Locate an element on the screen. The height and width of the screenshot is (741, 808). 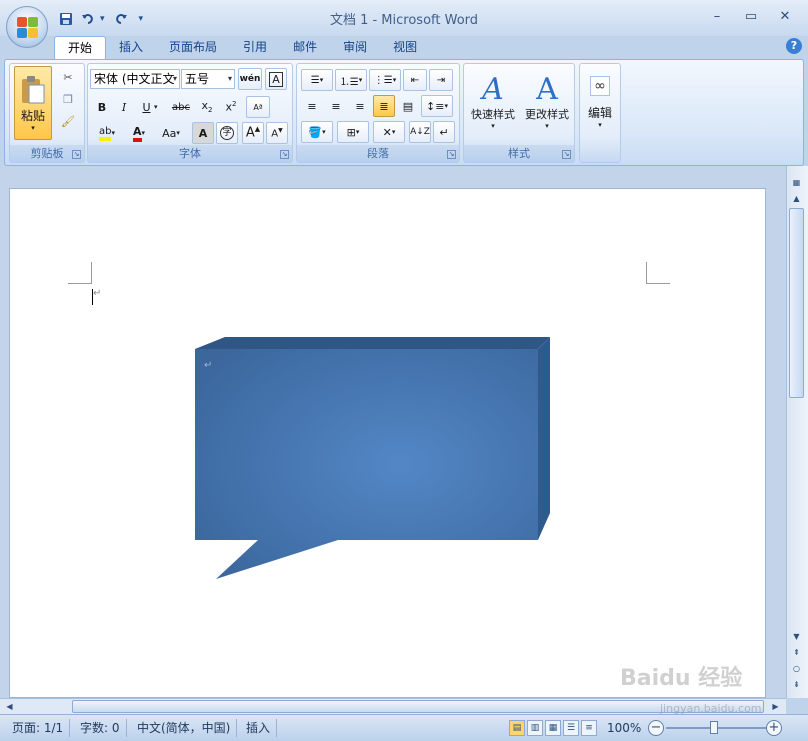
increase-indent-button: ⇥ is located at coordinates (441, 80).